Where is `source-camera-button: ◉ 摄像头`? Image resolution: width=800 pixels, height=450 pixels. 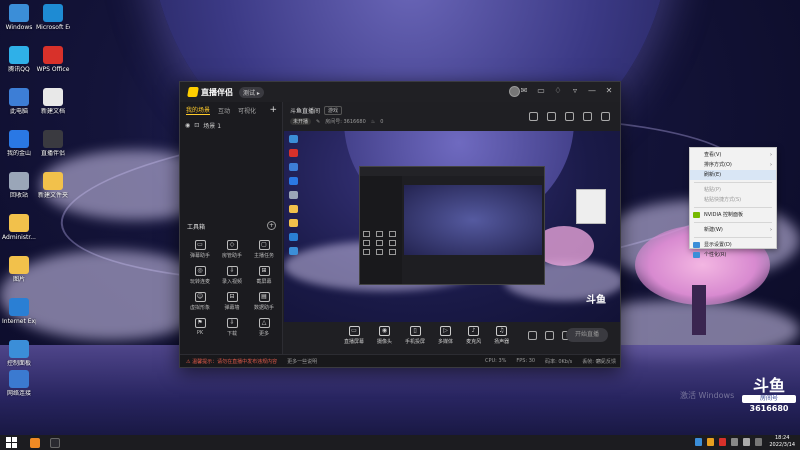
source-camera-button: ◉ 摄像头 is located at coordinates (384, 335).